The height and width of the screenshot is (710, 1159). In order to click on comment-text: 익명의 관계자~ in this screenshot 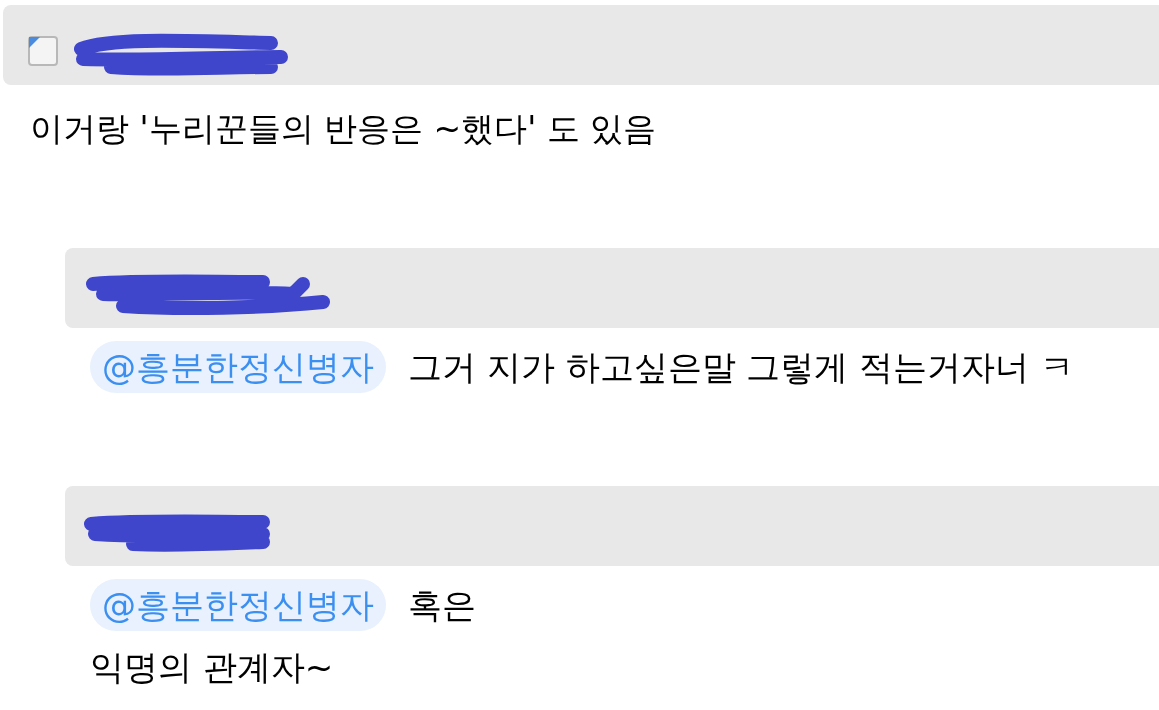, I will do `click(212, 667)`.